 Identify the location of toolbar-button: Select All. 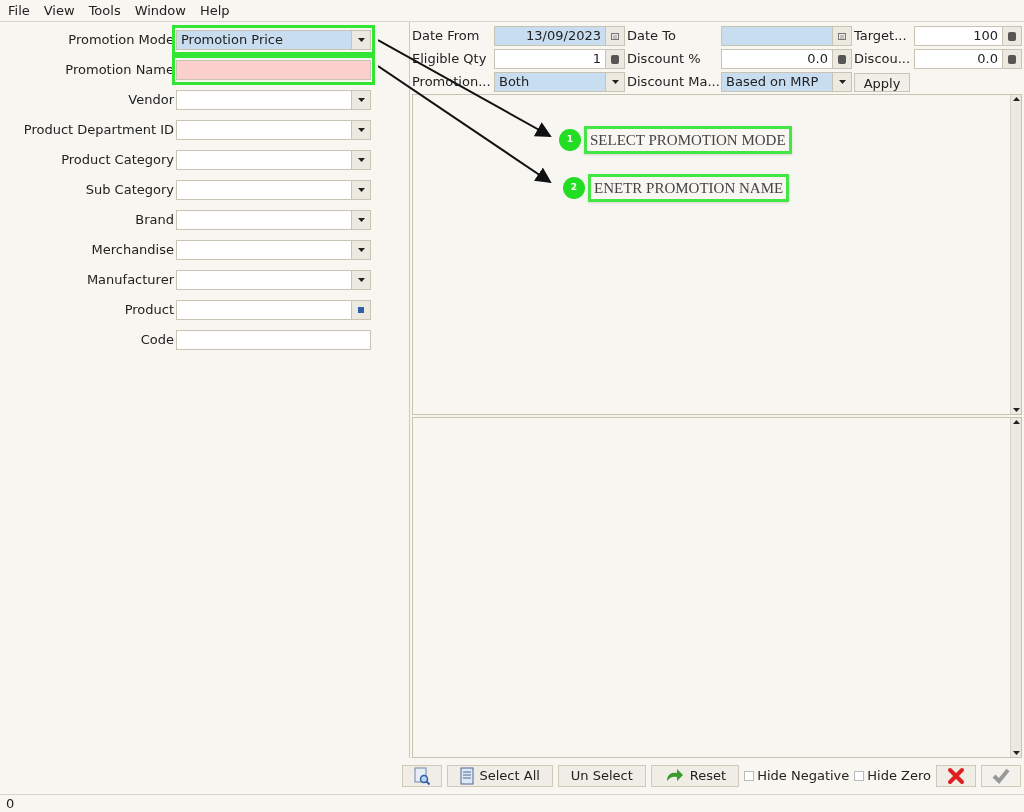
(499, 776).